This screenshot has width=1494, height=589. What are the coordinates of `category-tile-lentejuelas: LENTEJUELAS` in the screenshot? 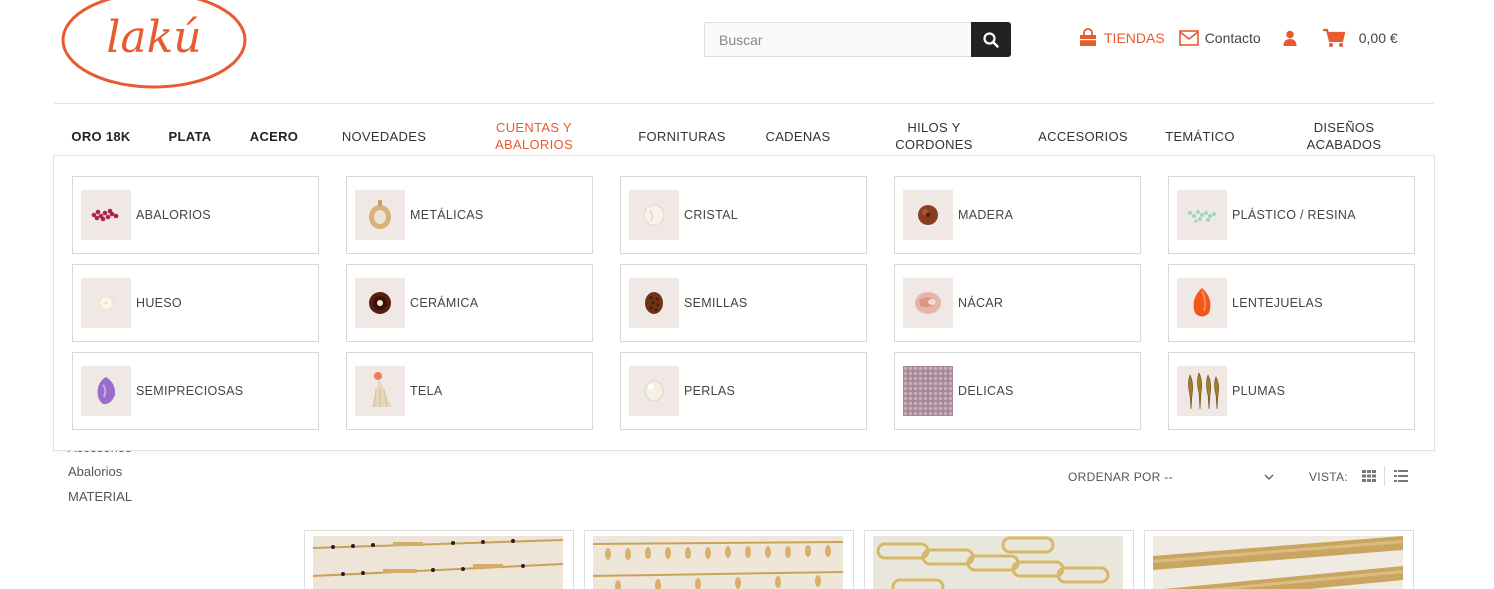 It's located at (1291, 303).